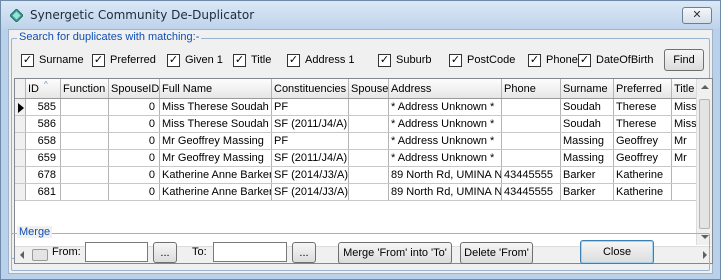 This screenshot has height=280, width=721. Describe the element at coordinates (404, 60) in the screenshot. I see `checkbox-suburb: ✓ Suburb` at that location.